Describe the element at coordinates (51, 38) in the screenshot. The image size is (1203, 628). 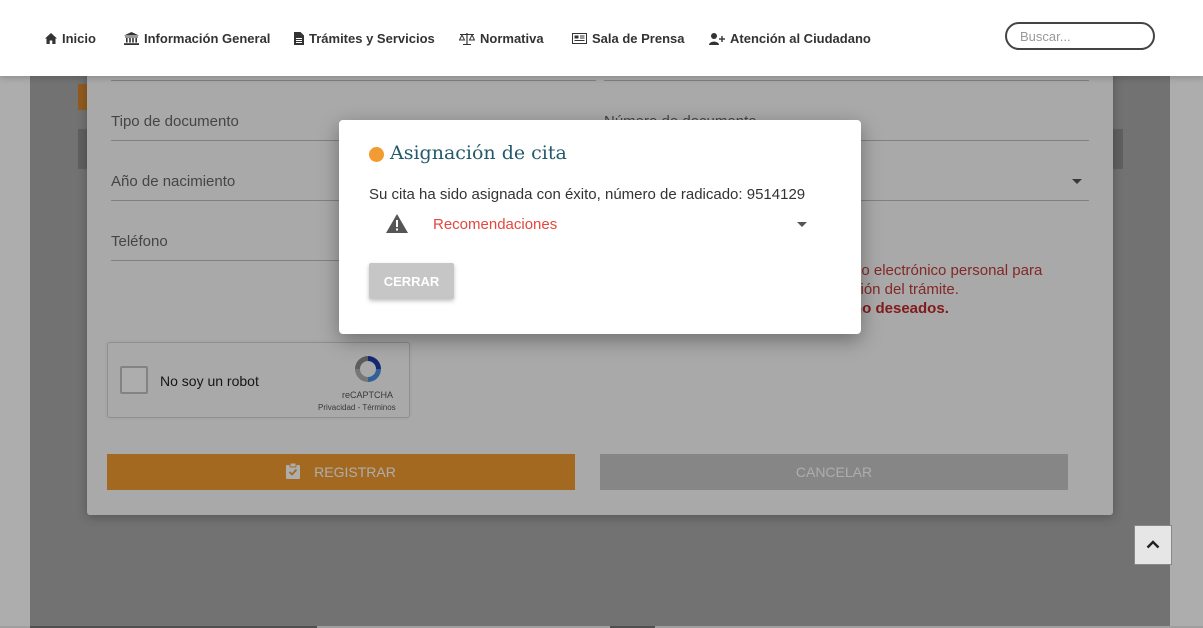
I see `home-icon` at that location.